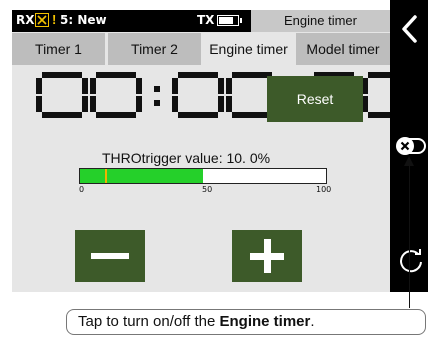 The image size is (438, 338). I want to click on tx-battery-level, so click(226, 20).